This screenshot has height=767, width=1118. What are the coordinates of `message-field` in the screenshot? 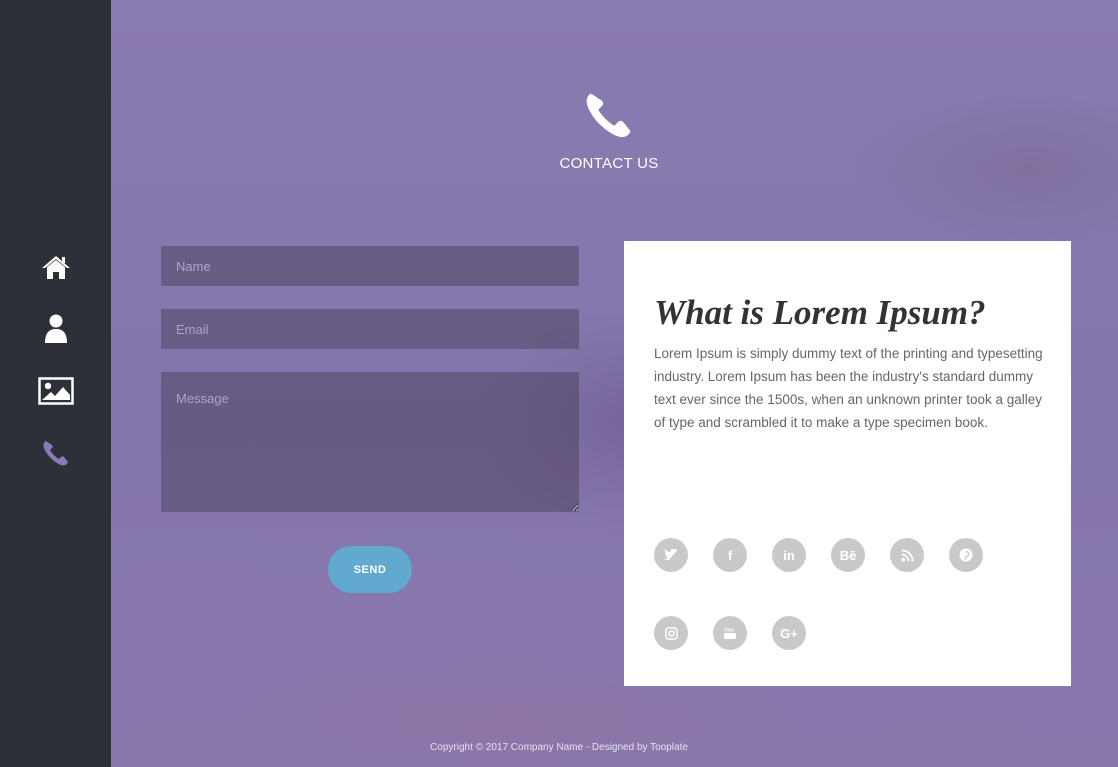 It's located at (370, 442).